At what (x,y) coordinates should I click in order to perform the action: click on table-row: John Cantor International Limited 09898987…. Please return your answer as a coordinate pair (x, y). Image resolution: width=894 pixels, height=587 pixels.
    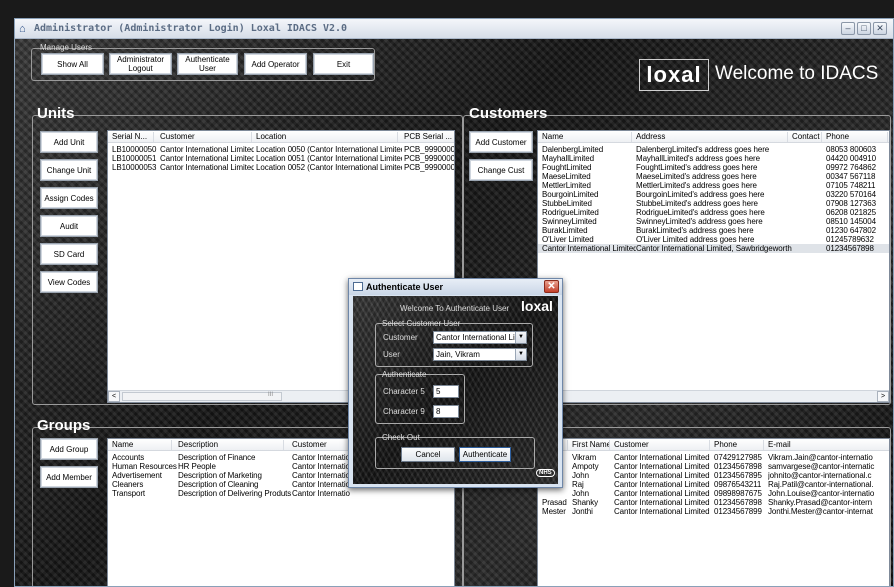
    Looking at the image, I should click on (713, 493).